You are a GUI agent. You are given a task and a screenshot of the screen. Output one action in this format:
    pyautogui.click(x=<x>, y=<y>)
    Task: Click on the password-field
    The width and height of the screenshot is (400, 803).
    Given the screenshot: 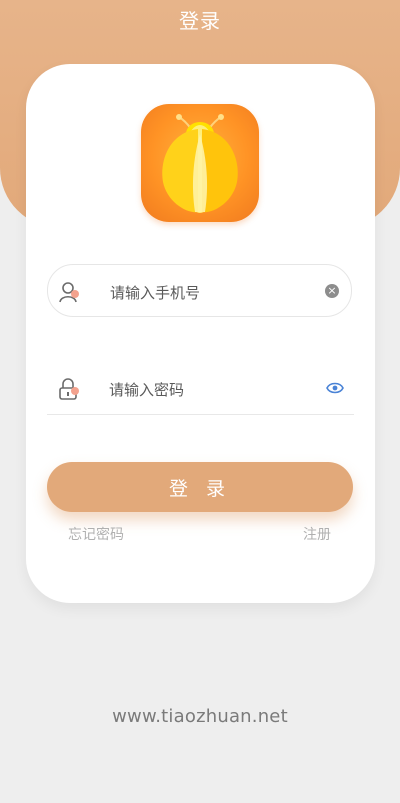 What is the action you would take?
    pyautogui.click(x=200, y=389)
    